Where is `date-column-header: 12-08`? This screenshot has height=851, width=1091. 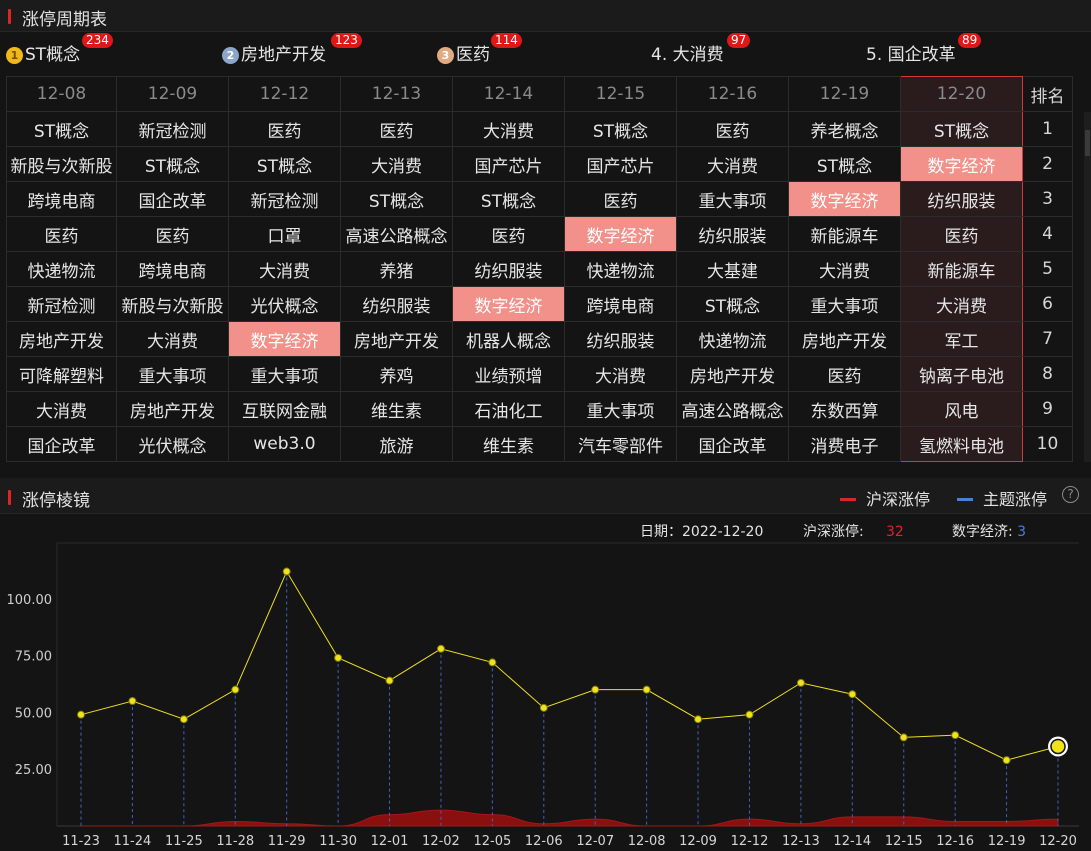
date-column-header: 12-08 is located at coordinates (61, 94).